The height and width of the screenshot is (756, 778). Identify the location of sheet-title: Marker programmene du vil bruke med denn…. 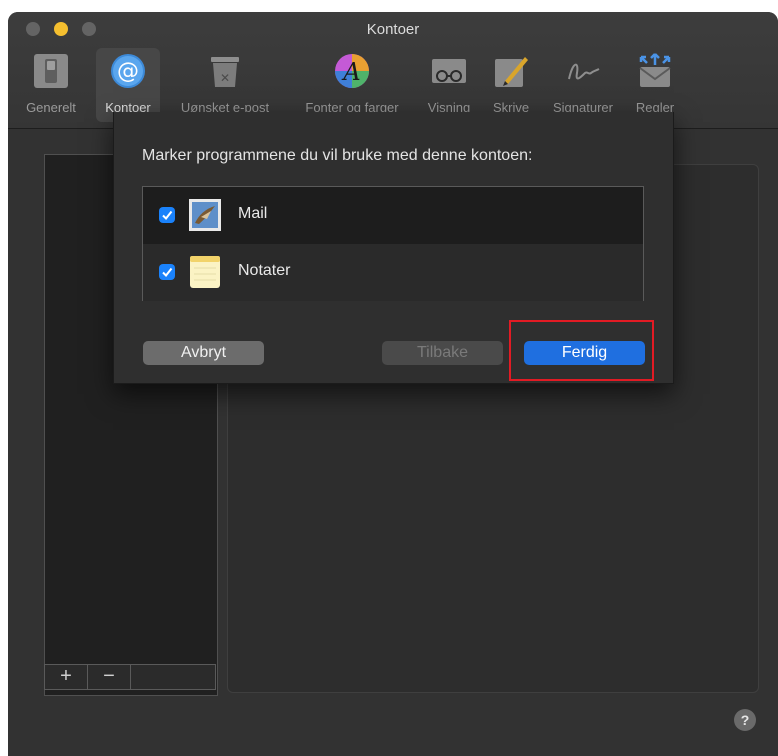
(337, 155).